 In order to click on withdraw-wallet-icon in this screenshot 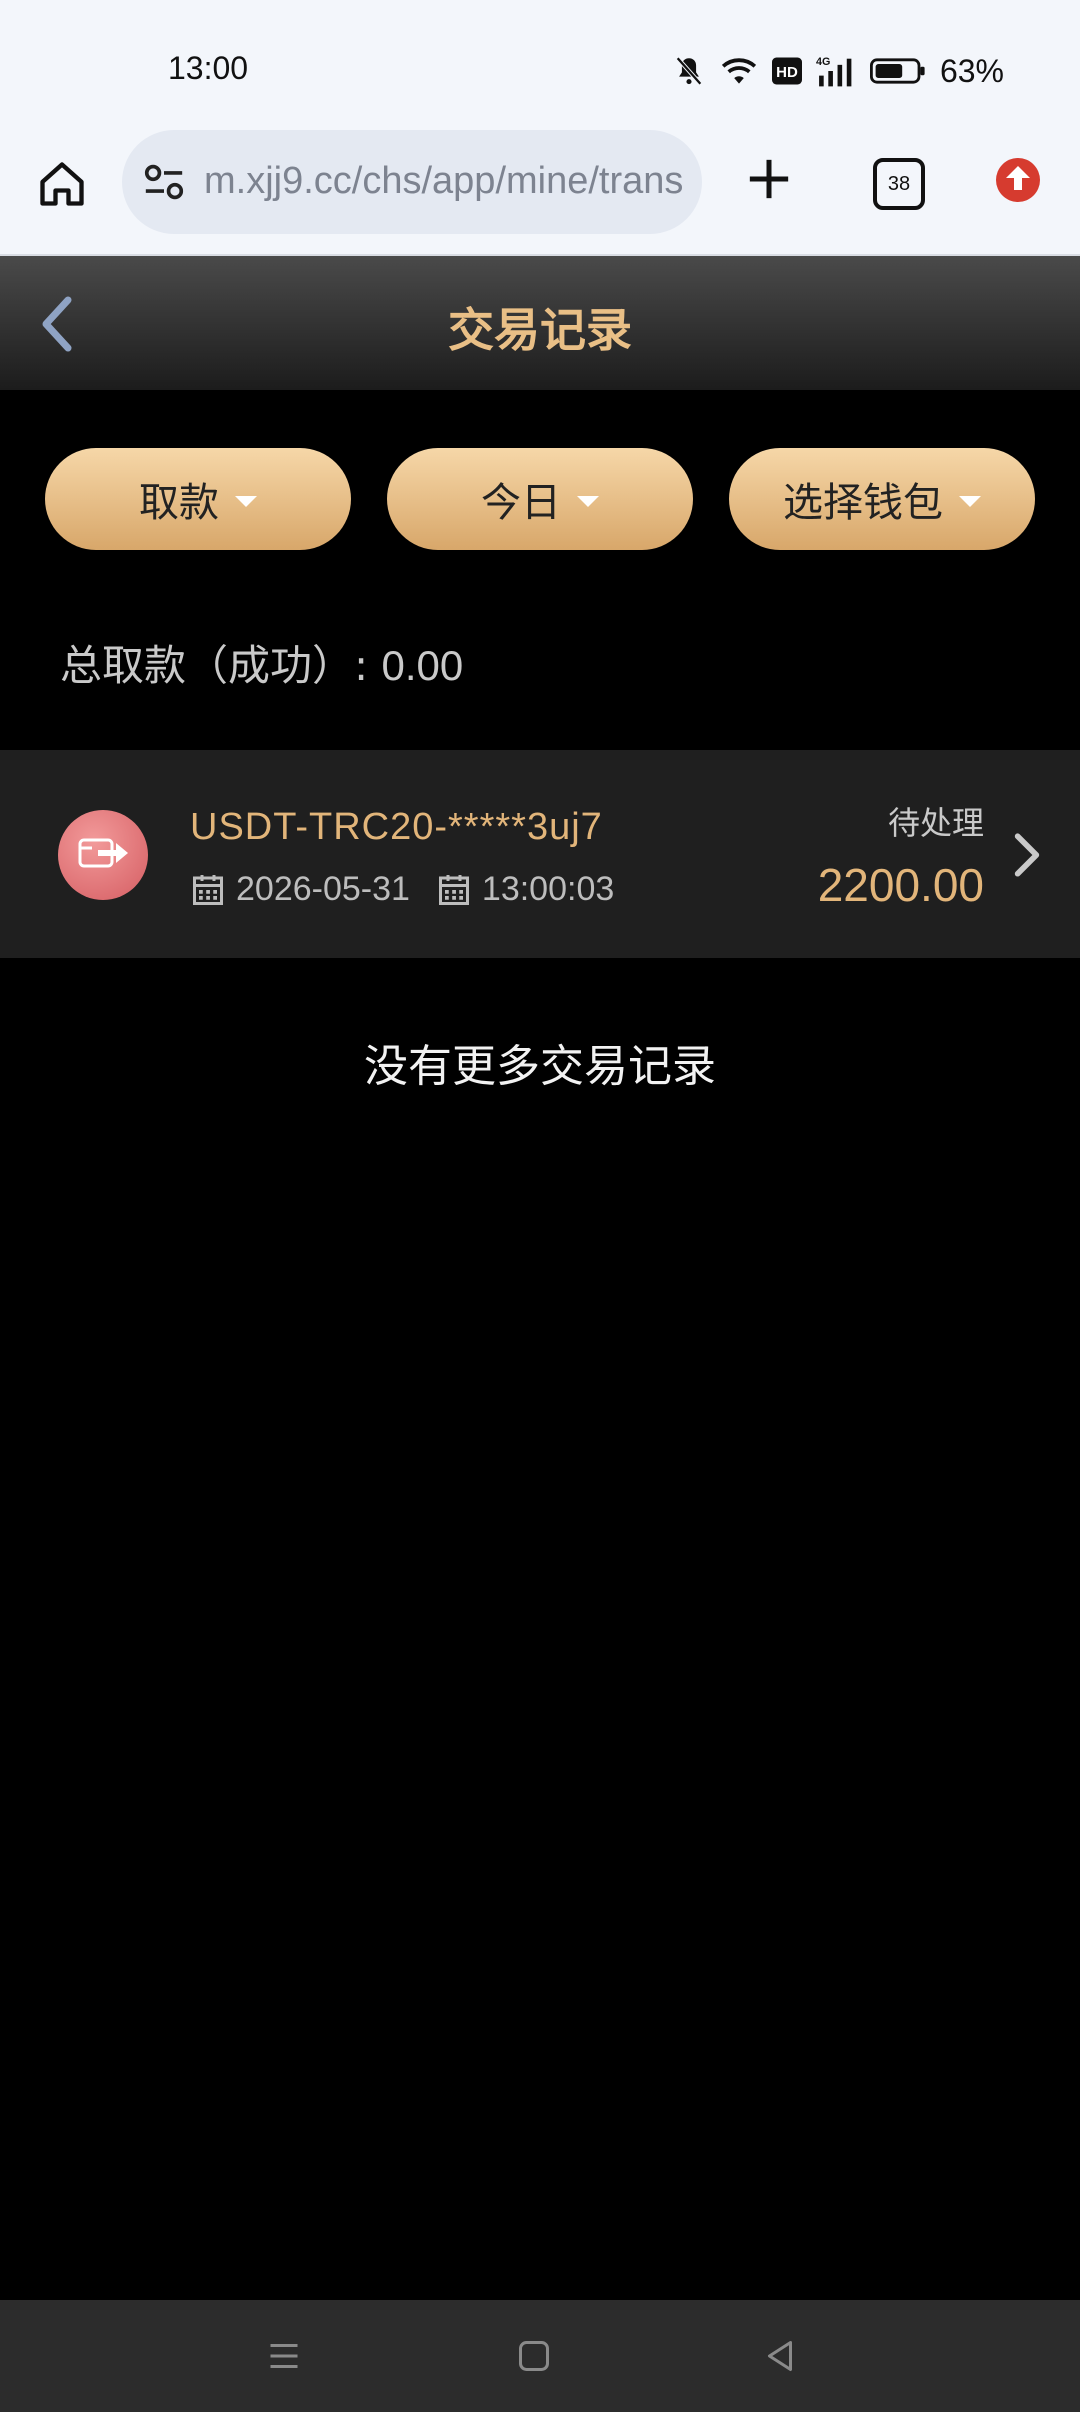, I will do `click(103, 855)`.